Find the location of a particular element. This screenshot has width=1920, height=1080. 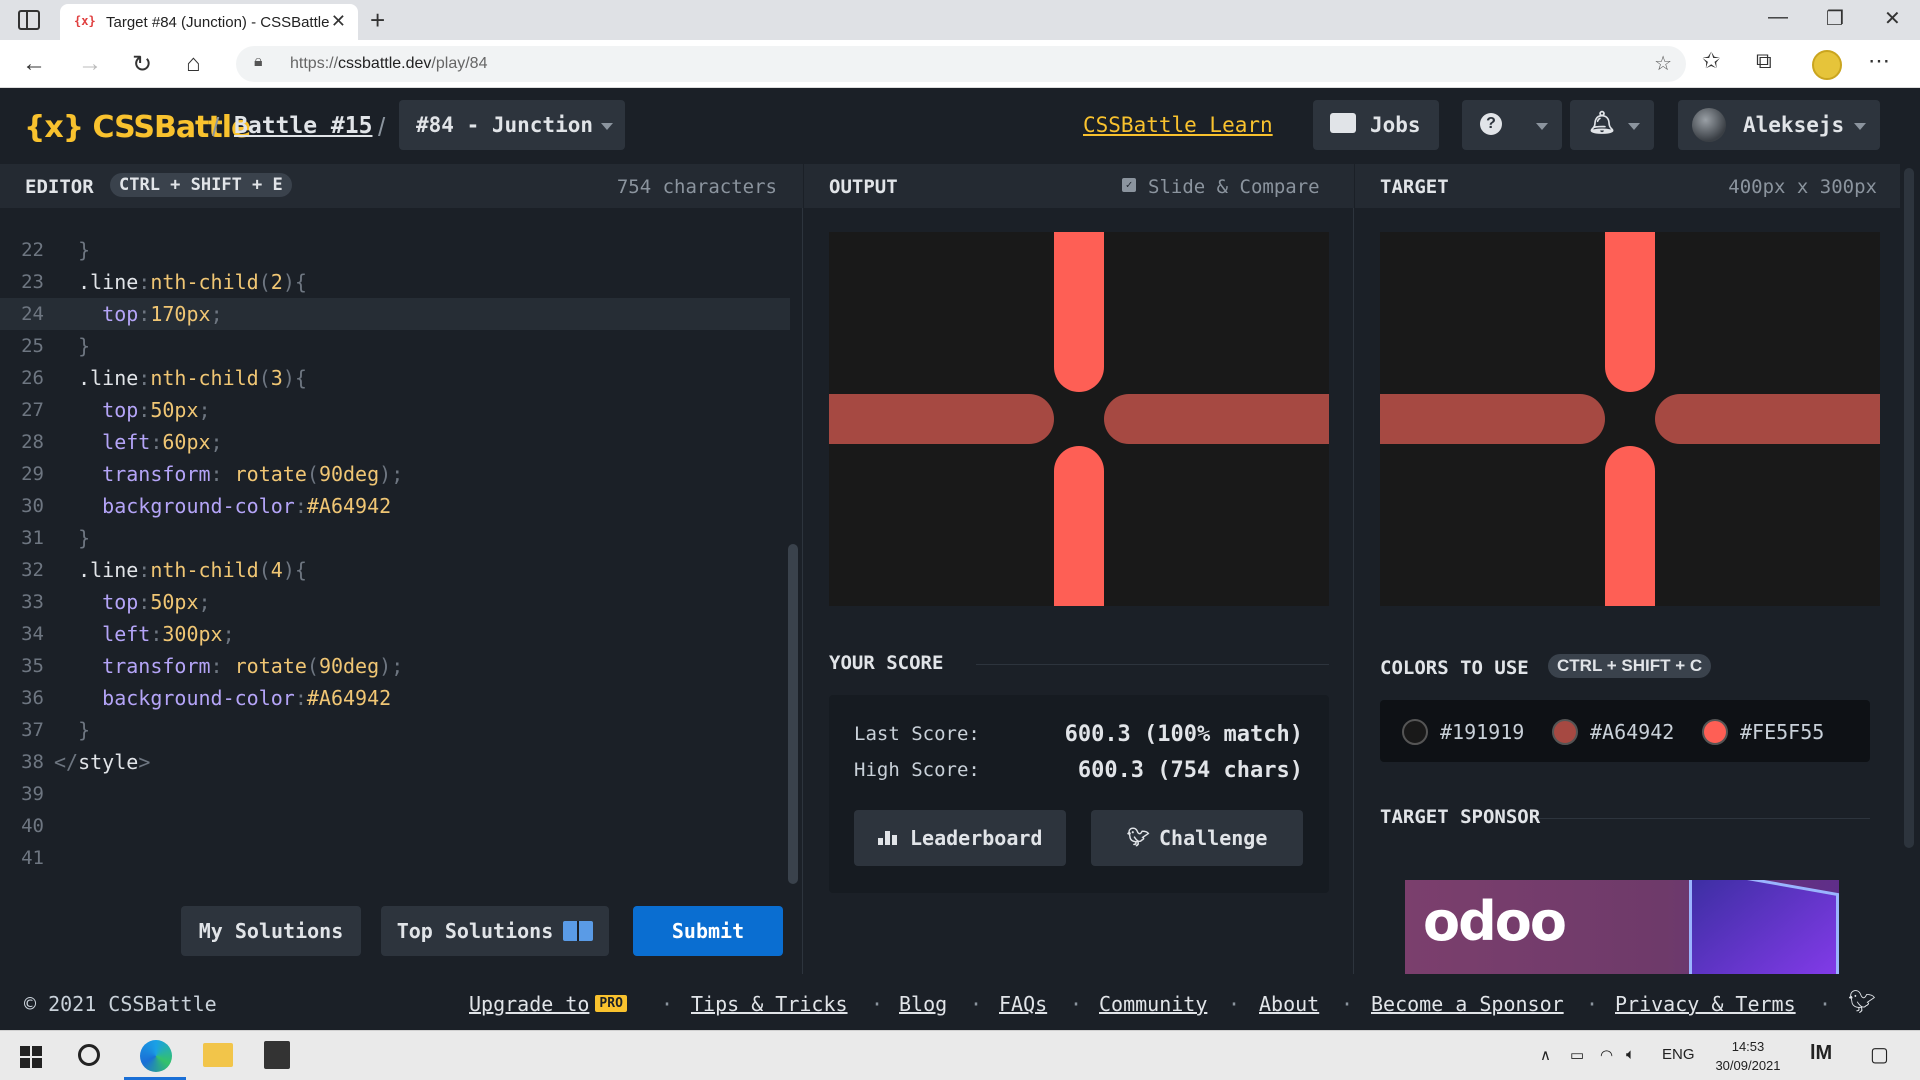

code-line: 41 is located at coordinates (395, 858).